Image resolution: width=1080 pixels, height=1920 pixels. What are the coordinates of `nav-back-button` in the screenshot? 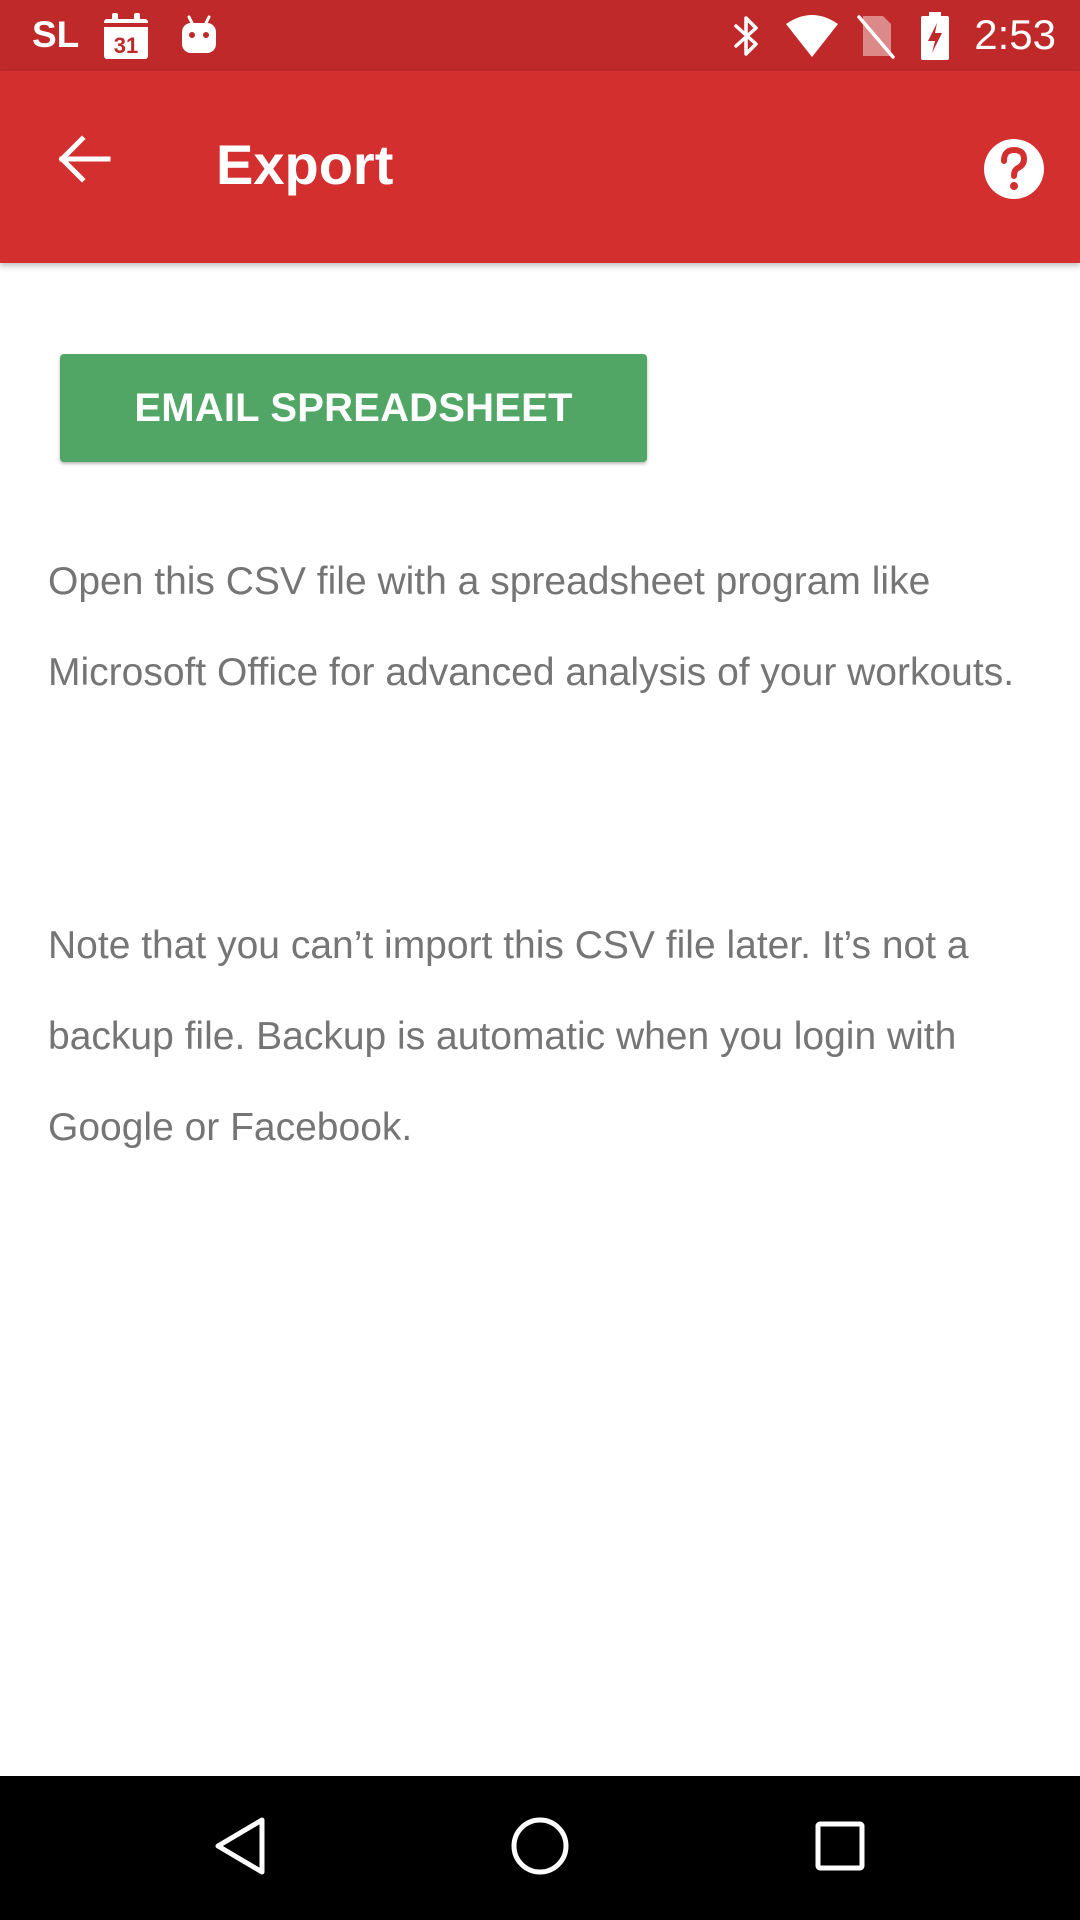 It's located at (240, 1848).